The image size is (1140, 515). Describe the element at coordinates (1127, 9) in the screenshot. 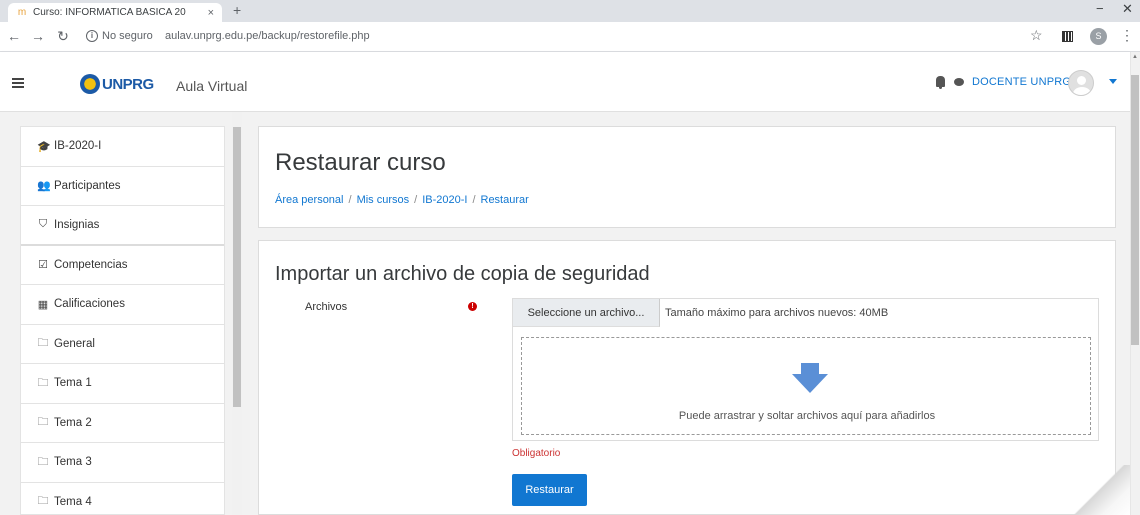

I see `close-window-icon: ✕` at that location.